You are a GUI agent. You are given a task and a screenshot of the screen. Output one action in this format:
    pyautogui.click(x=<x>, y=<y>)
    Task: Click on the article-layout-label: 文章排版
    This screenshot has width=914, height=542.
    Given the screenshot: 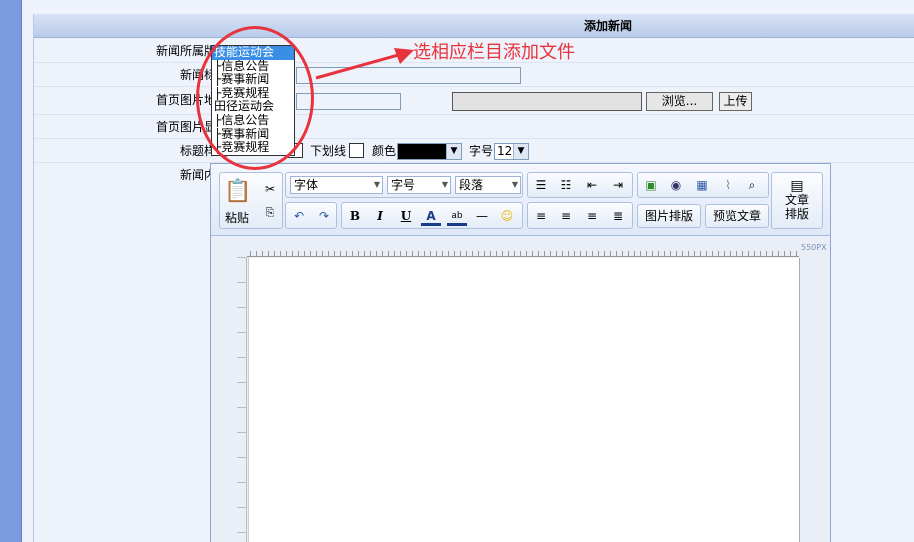 What is the action you would take?
    pyautogui.click(x=796, y=207)
    